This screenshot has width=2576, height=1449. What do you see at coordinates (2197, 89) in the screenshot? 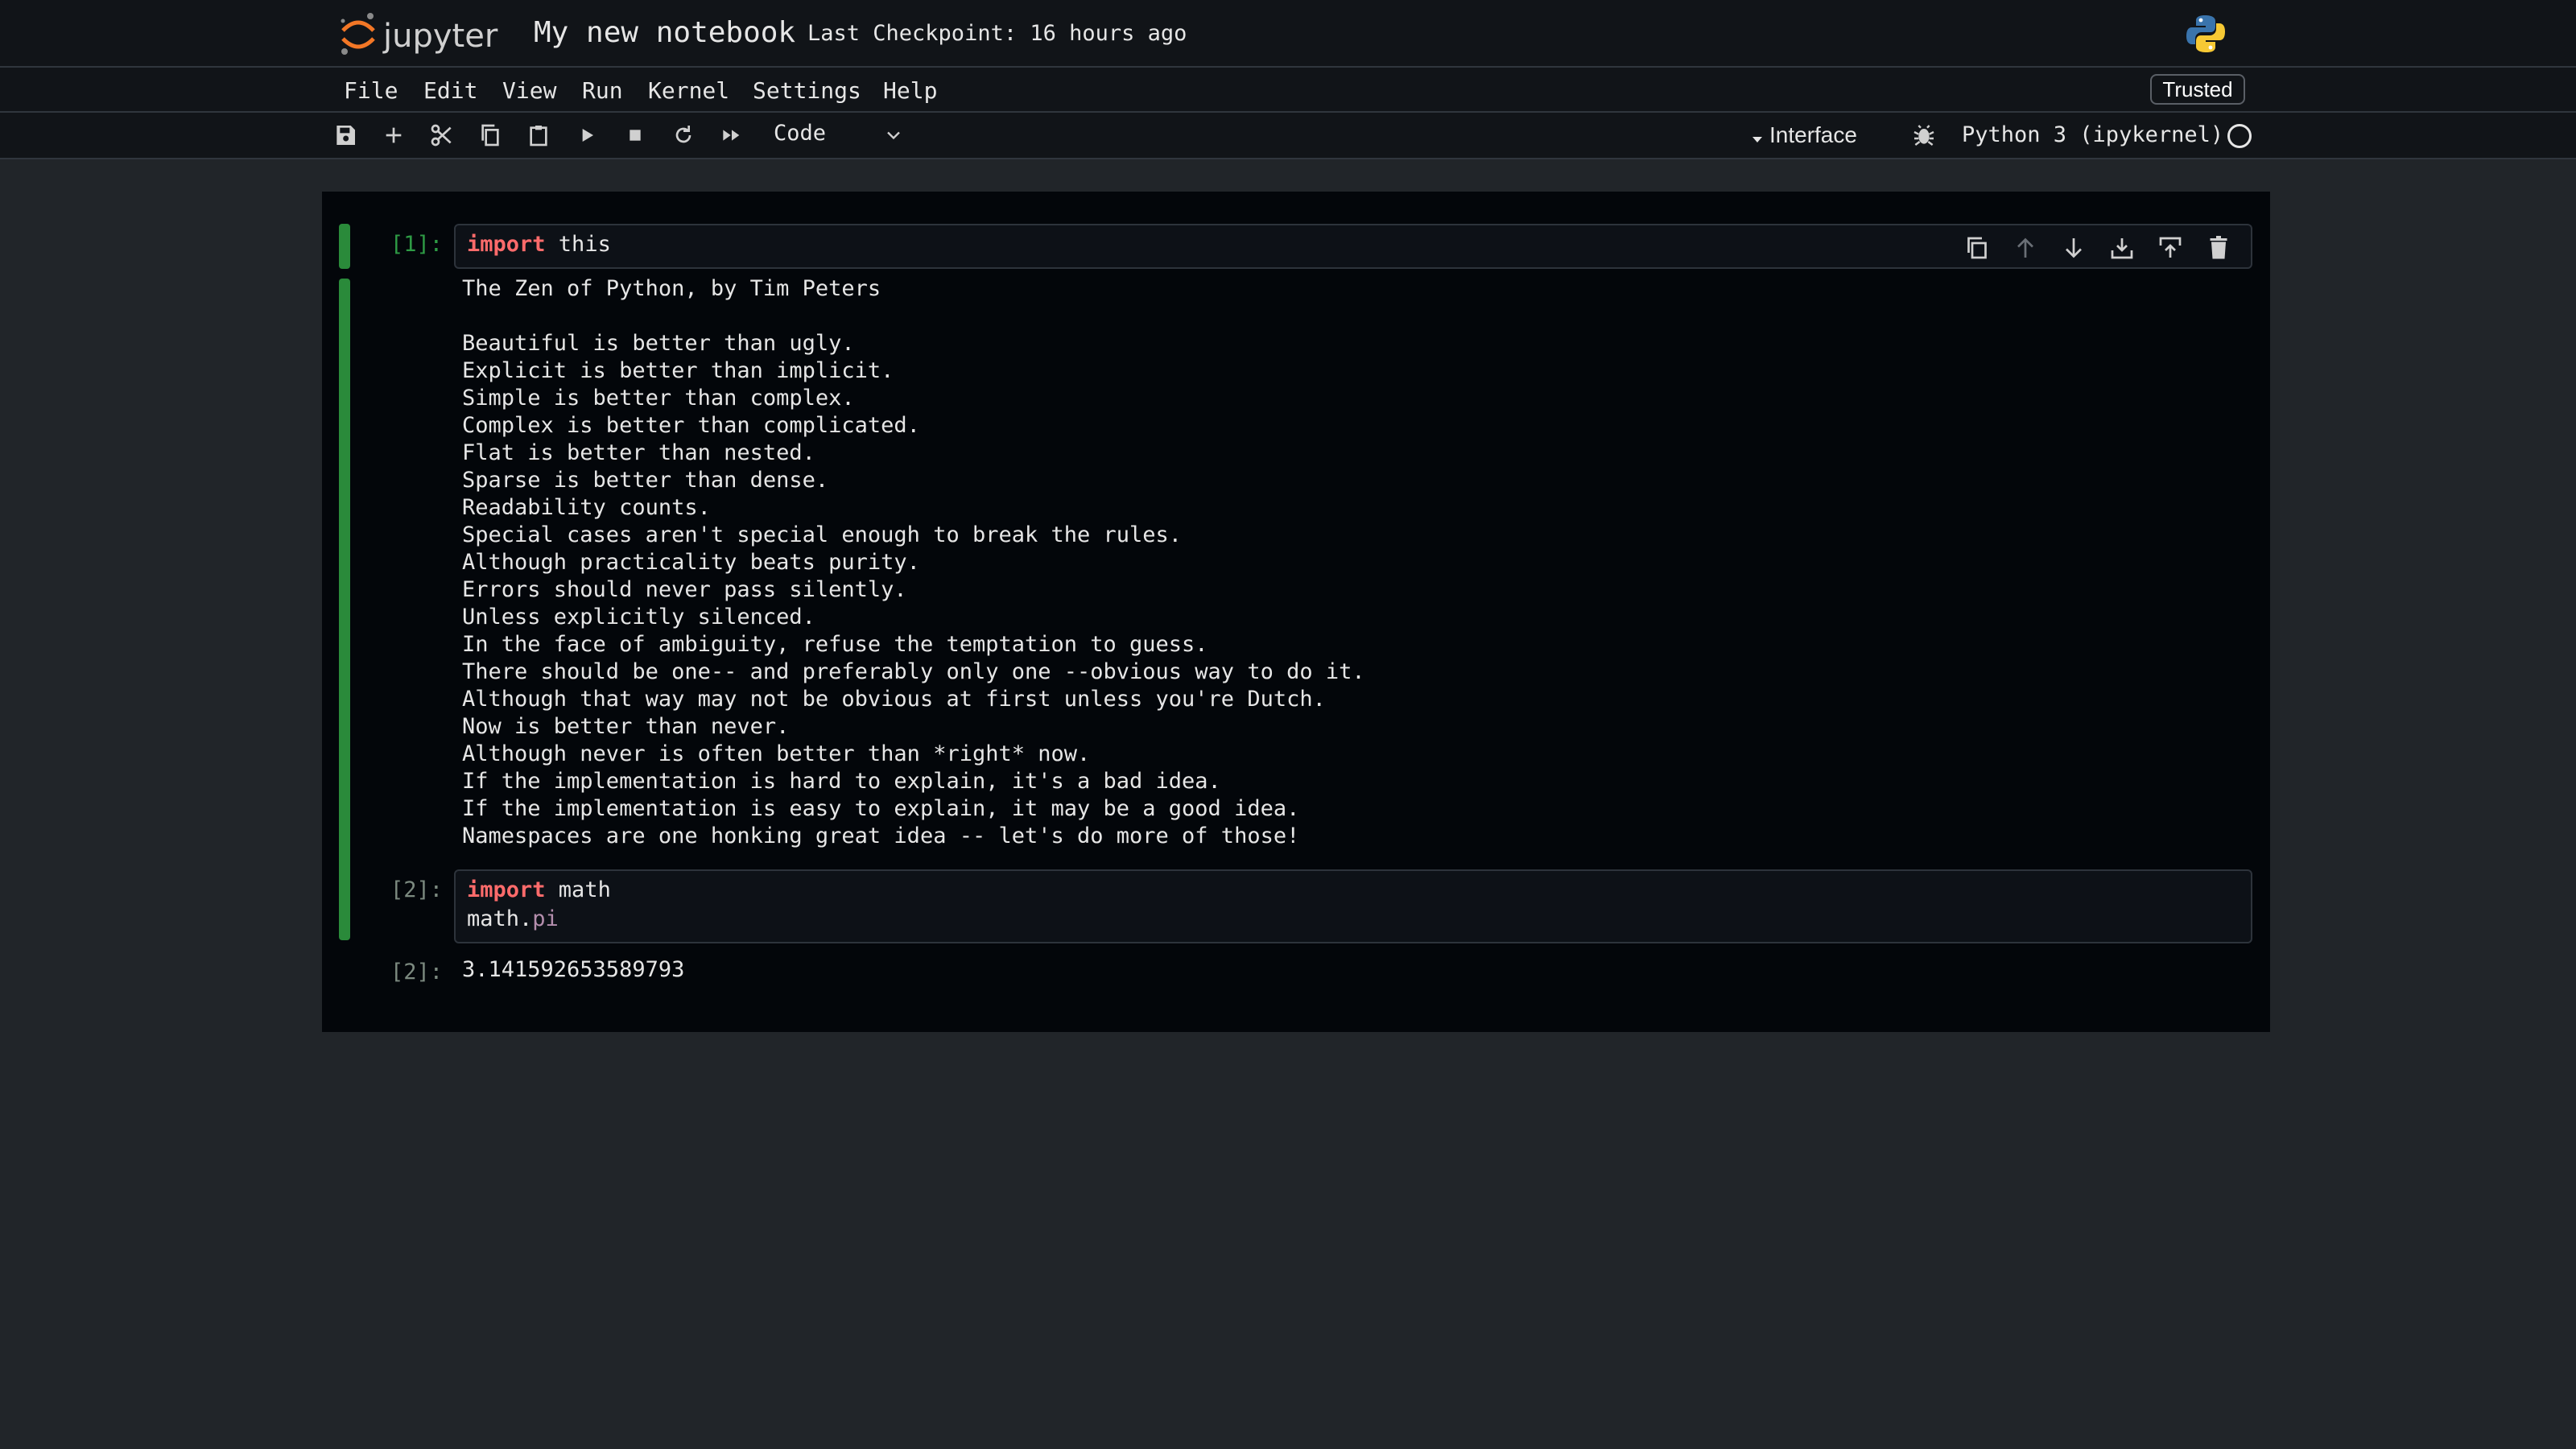
I see `trusted-badge: Trusted` at bounding box center [2197, 89].